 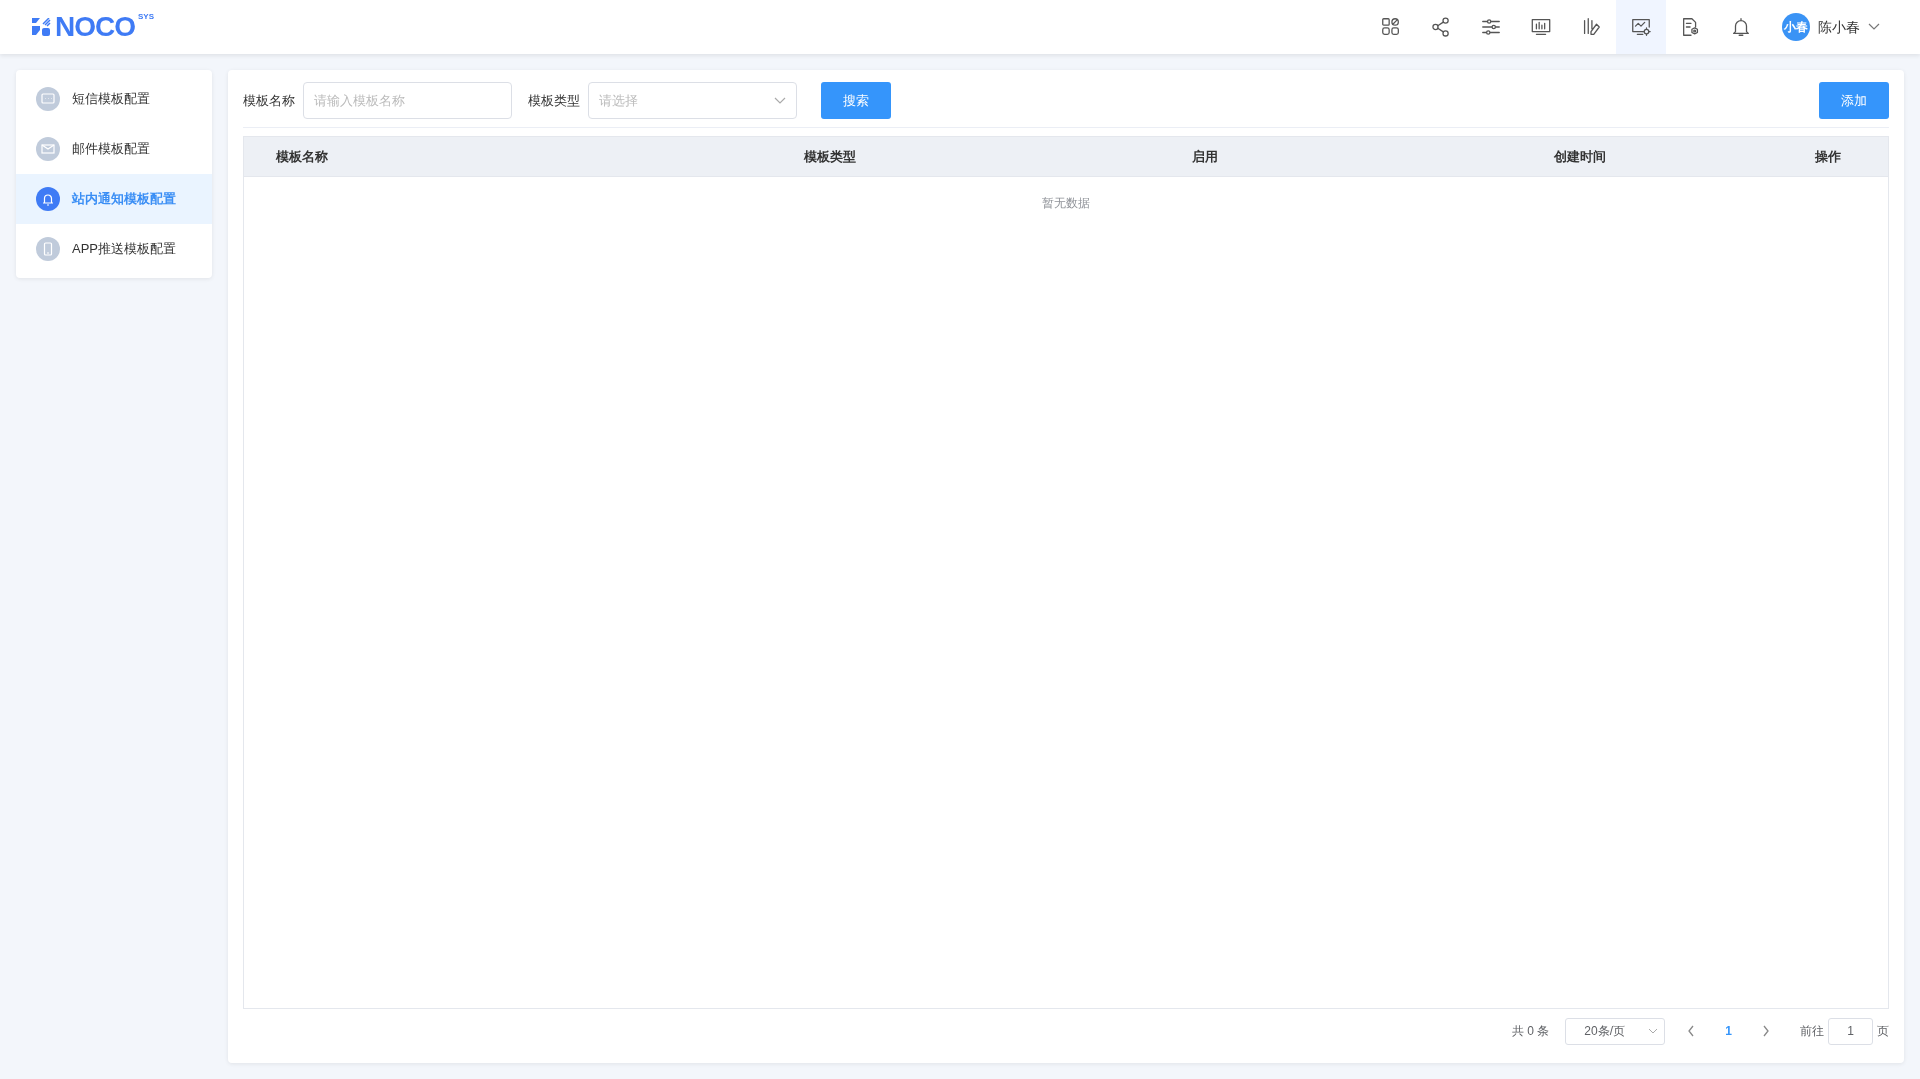 I want to click on apps-icon, so click(x=1391, y=27).